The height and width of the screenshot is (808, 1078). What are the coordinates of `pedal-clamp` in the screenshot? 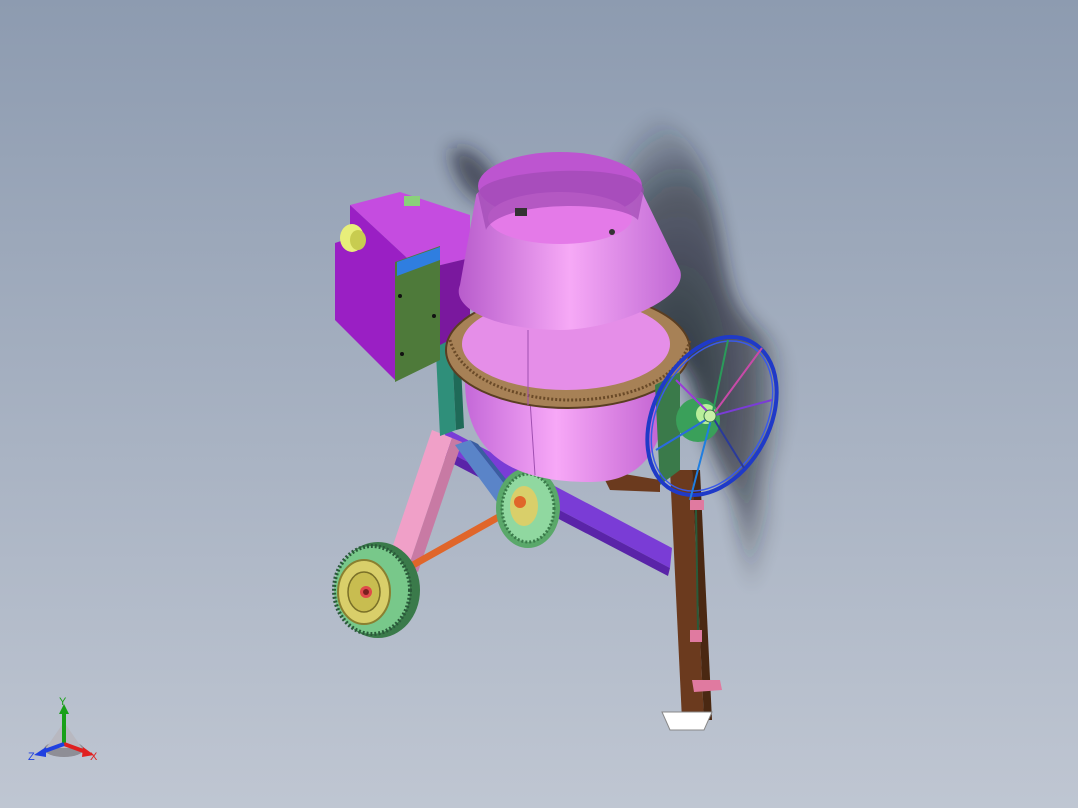 It's located at (696, 636).